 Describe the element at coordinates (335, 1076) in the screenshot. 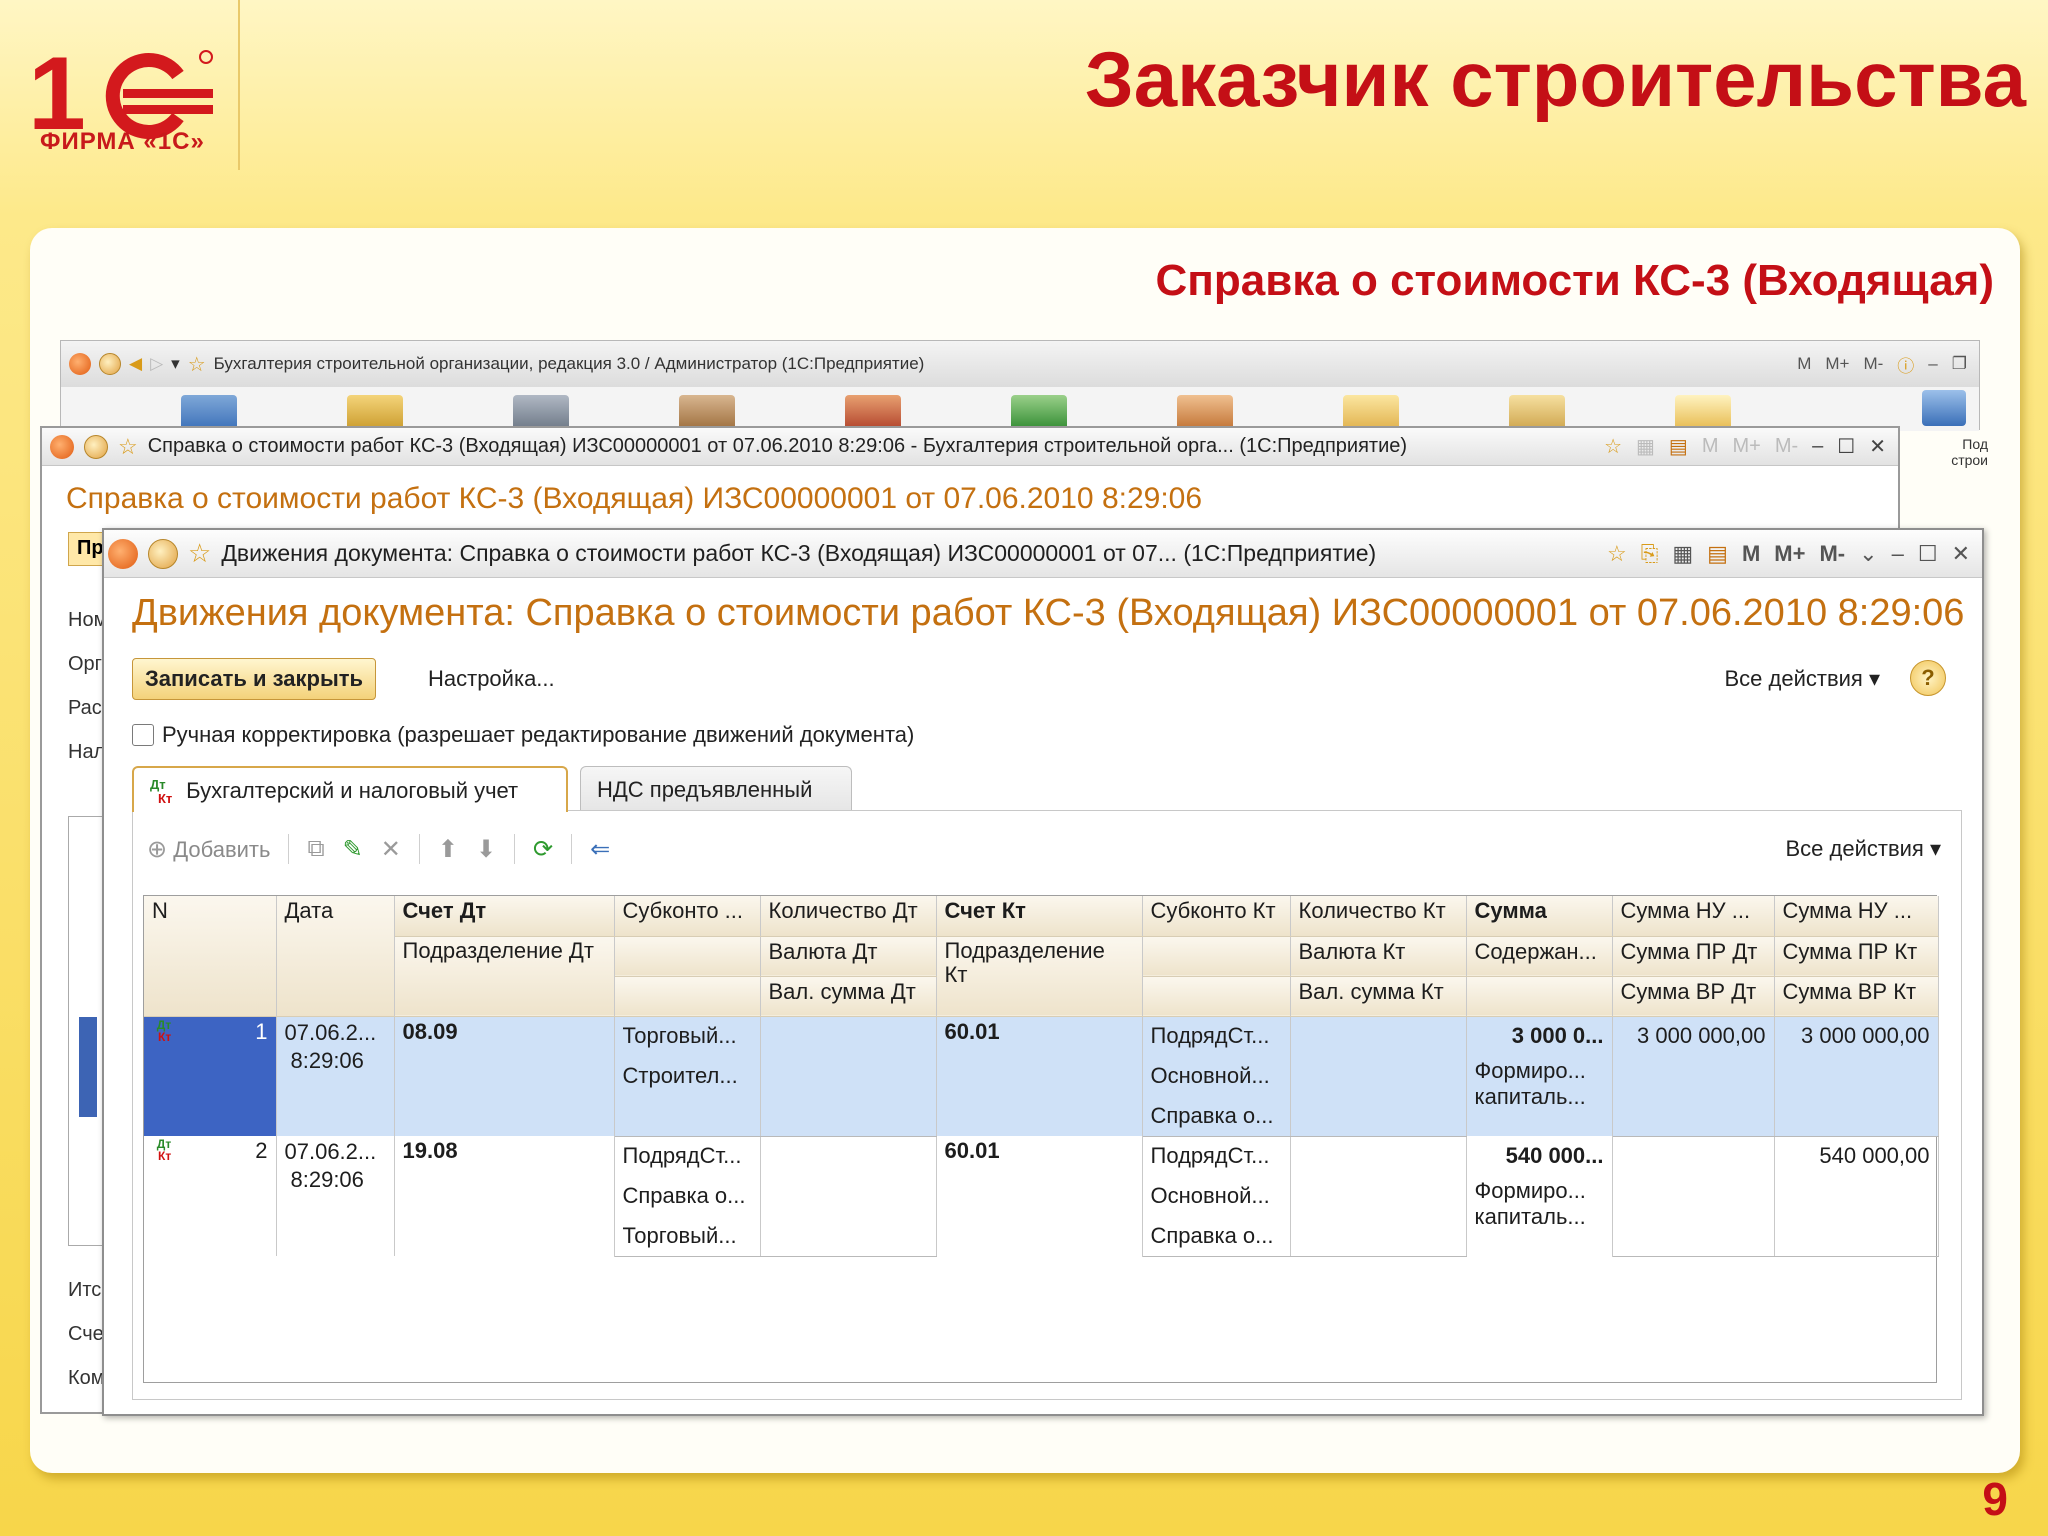

I see `row-date-cell: 07.06.2... 8:29:06` at that location.